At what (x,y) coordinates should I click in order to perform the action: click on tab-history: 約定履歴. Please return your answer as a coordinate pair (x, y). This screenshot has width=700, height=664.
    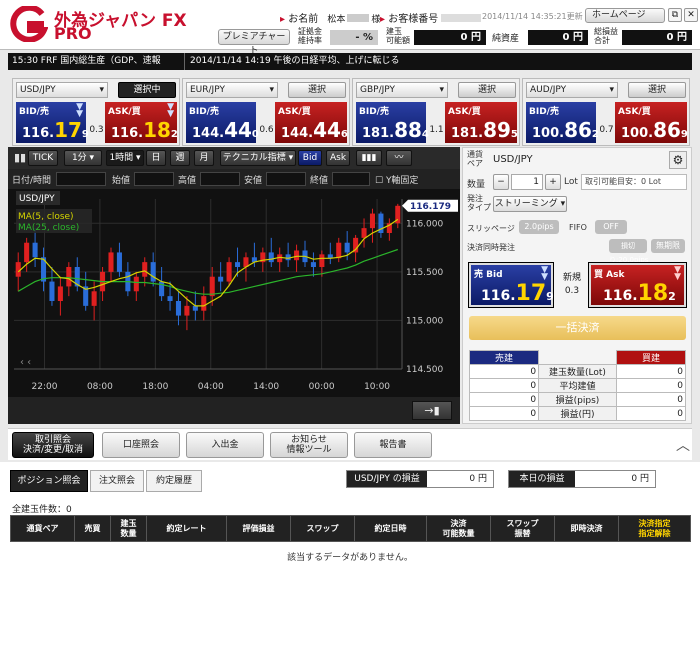
    Looking at the image, I should click on (174, 481).